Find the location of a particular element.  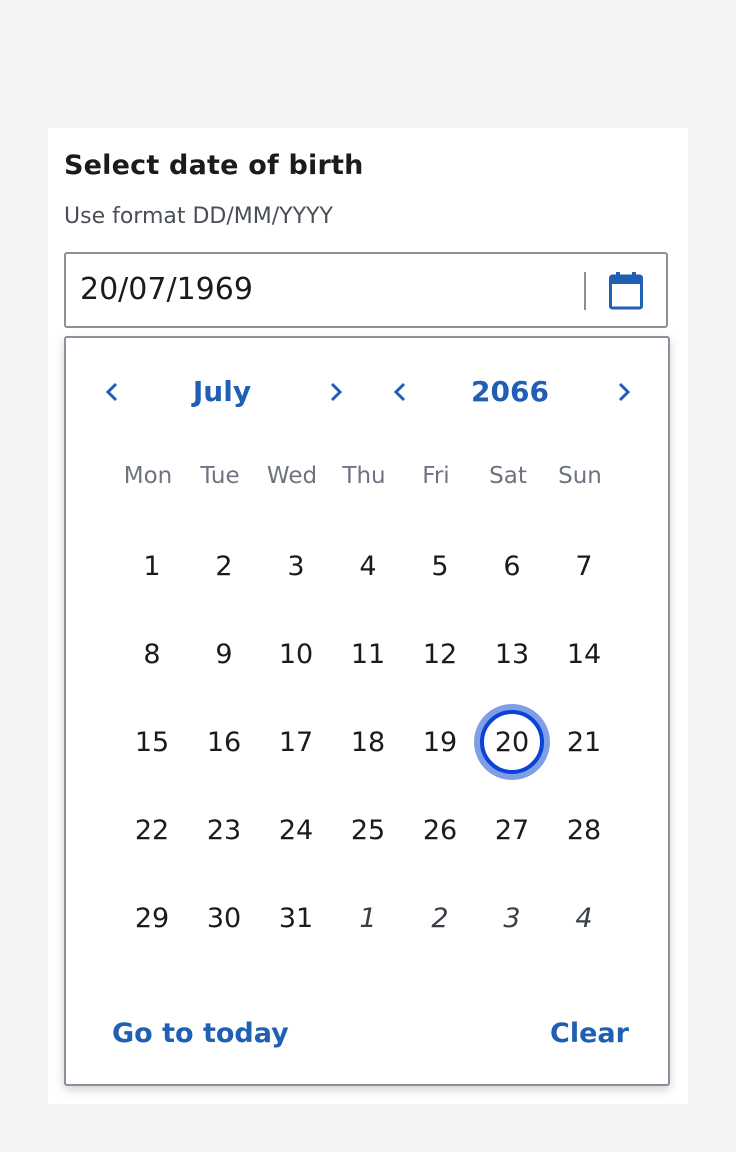

day-number: 10 is located at coordinates (296, 654).